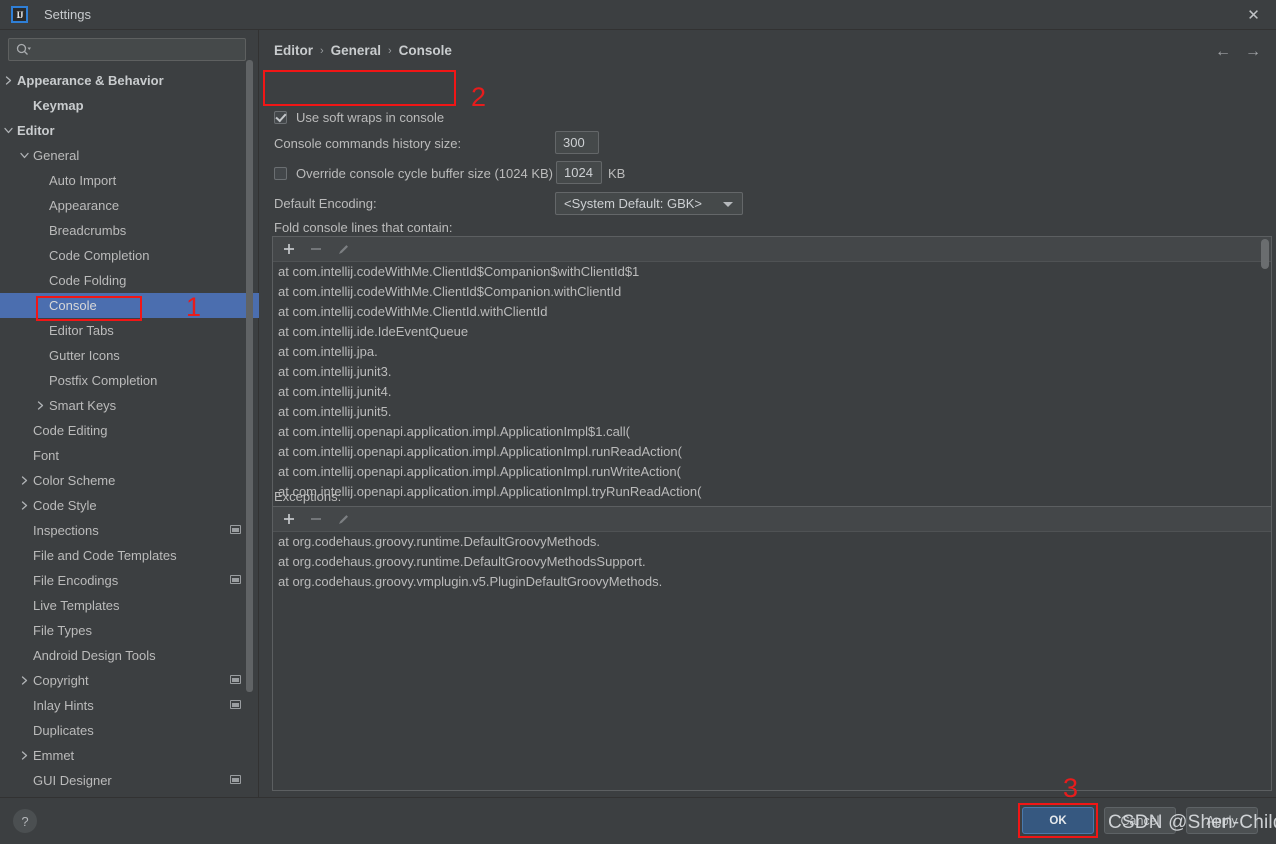 The width and height of the screenshot is (1276, 844). Describe the element at coordinates (84, 205) in the screenshot. I see `sidebar-item-label: Appearance` at that location.